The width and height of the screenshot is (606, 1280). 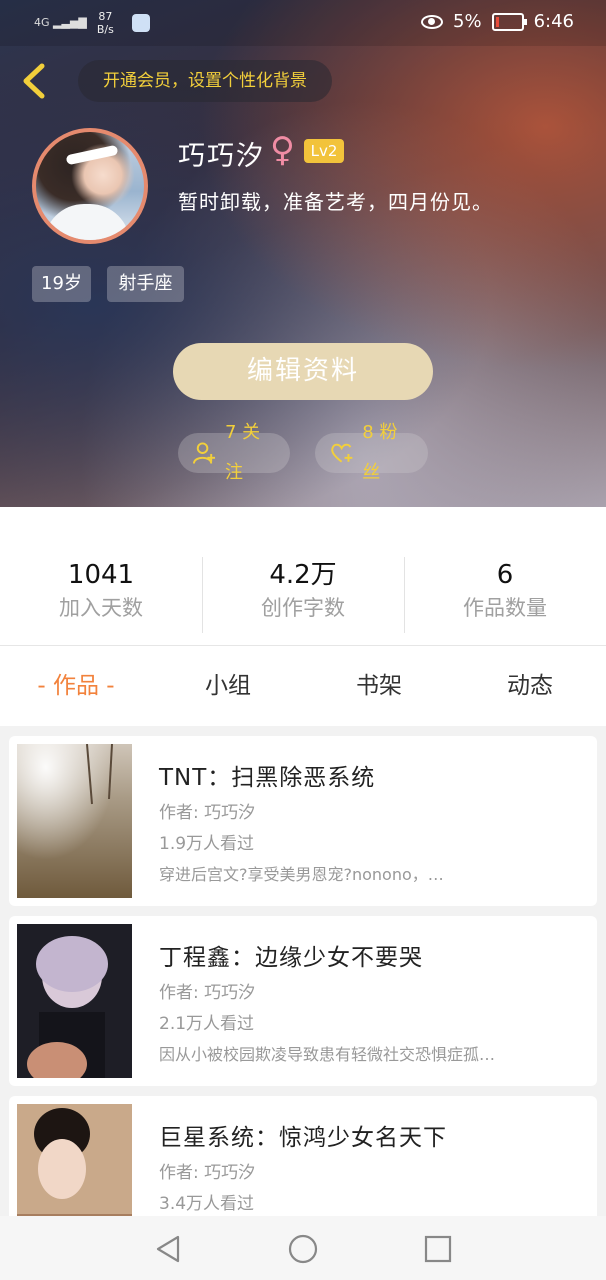 What do you see at coordinates (204, 453) in the screenshot?
I see `user-plus-icon` at bounding box center [204, 453].